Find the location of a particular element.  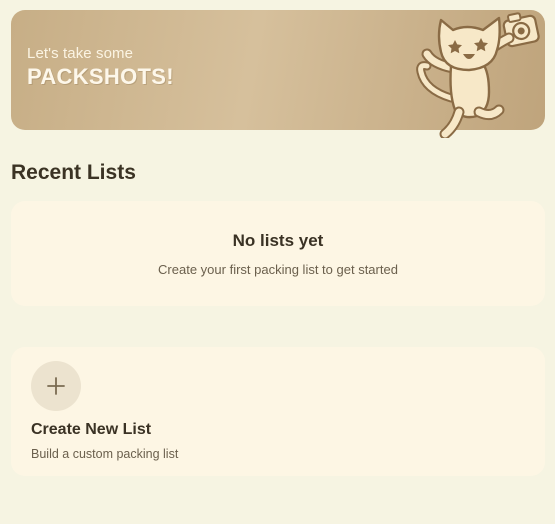

plus-icon-circle is located at coordinates (56, 386).